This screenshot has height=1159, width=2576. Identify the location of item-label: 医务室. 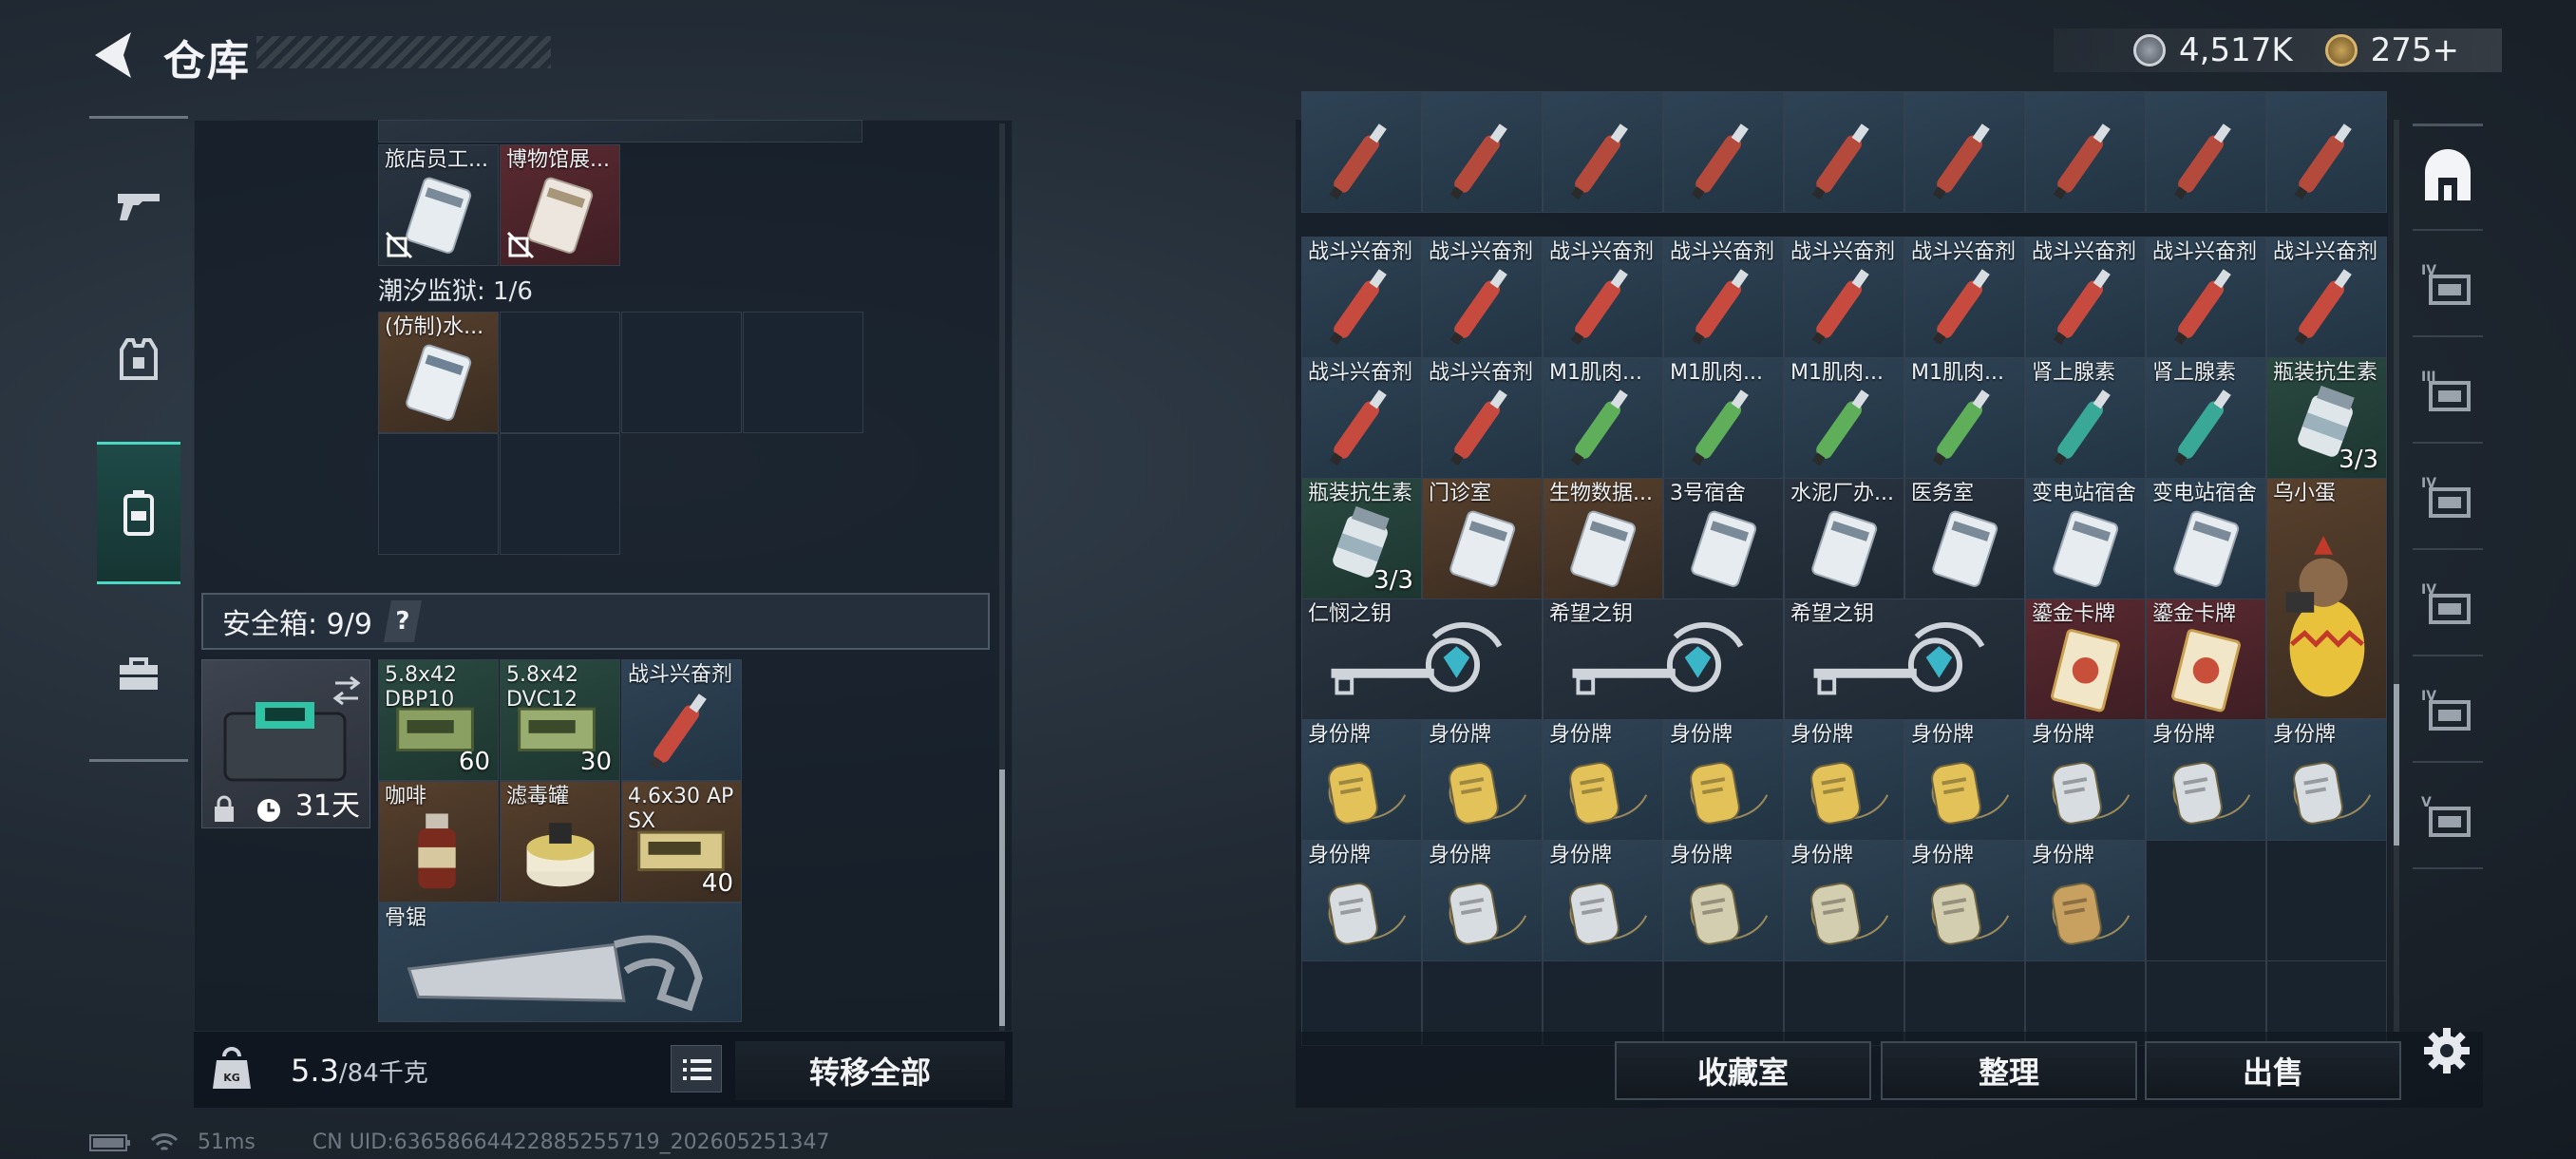
(1943, 494).